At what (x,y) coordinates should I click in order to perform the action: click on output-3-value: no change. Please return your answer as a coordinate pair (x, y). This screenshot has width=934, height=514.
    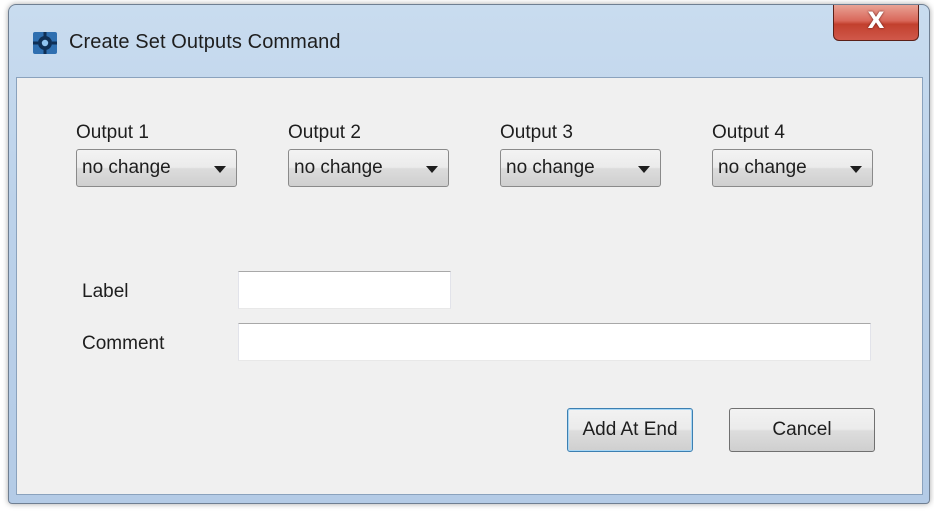
    Looking at the image, I should click on (550, 167).